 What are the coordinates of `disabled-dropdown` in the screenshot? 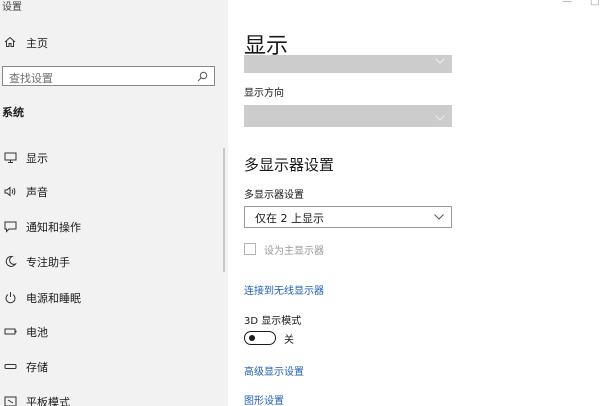 It's located at (348, 64).